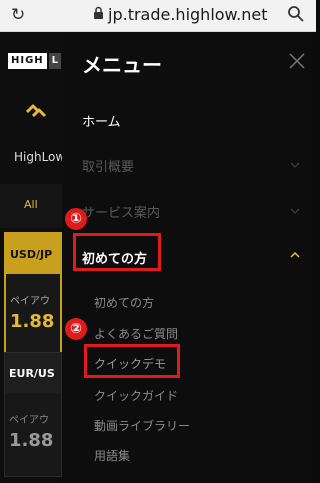 The width and height of the screenshot is (320, 483). Describe the element at coordinates (33, 254) in the screenshot. I see `asset-pair: USD/JP` at that location.